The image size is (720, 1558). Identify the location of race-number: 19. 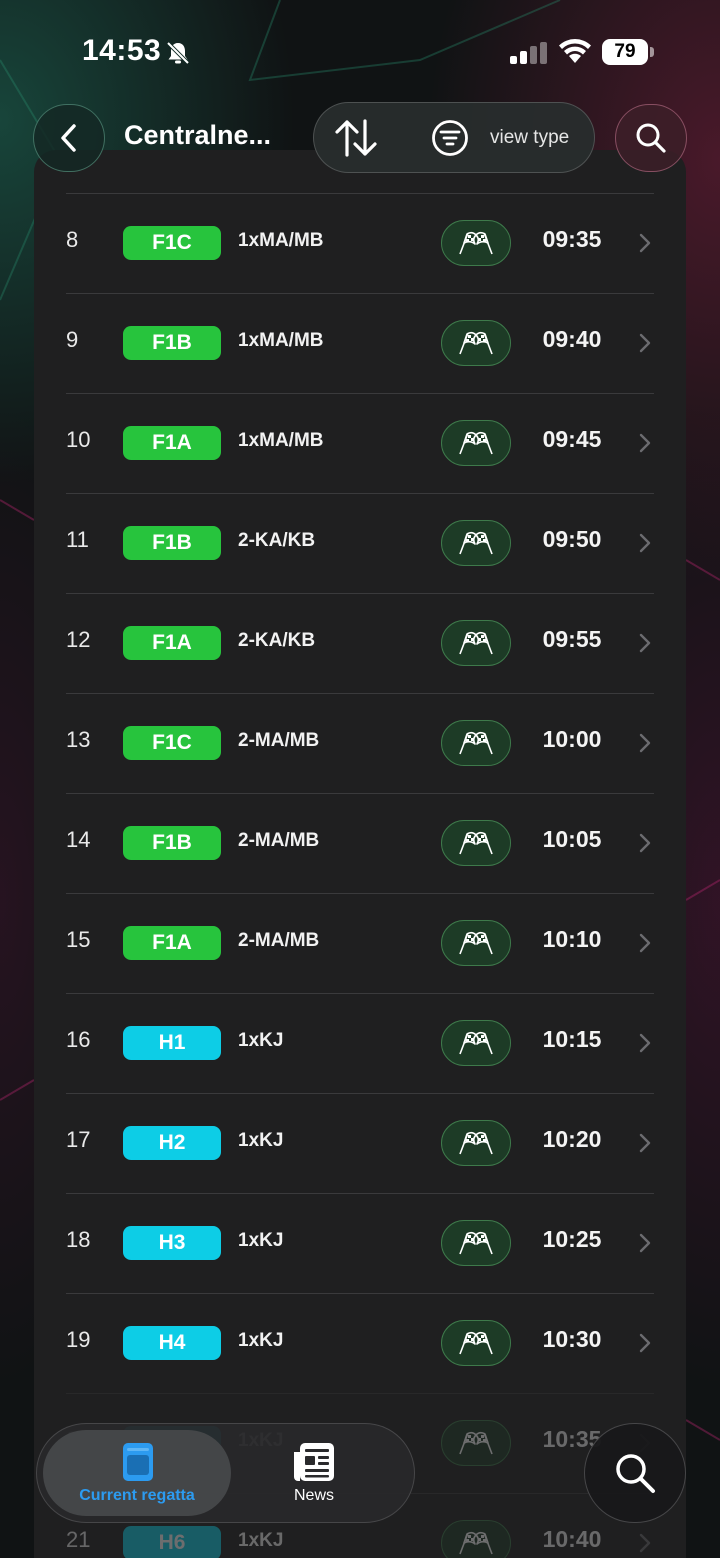
(78, 1339).